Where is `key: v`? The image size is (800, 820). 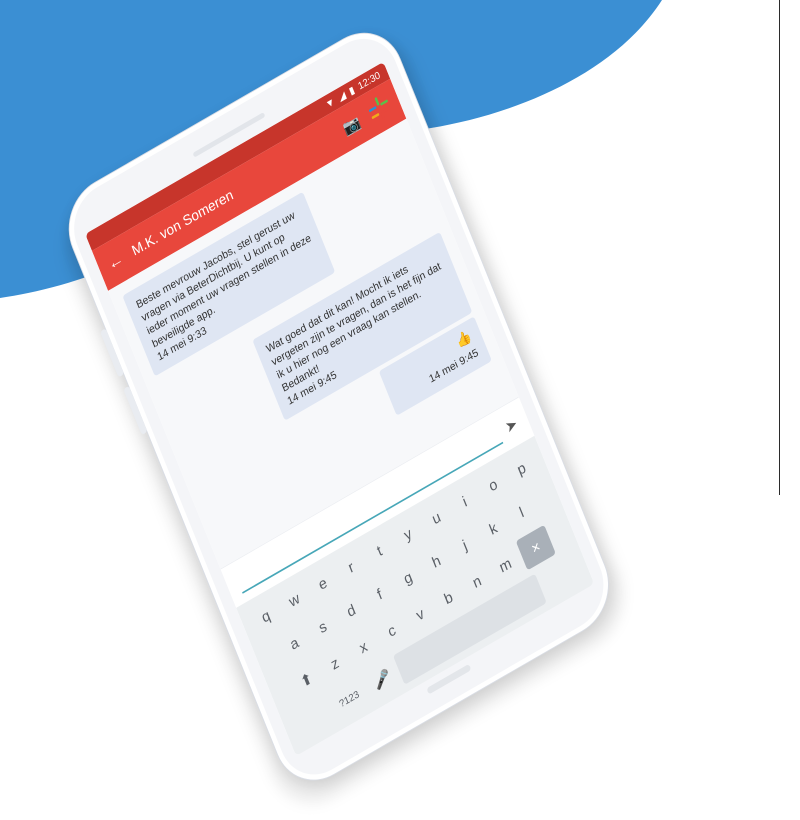 key: v is located at coordinates (420, 614).